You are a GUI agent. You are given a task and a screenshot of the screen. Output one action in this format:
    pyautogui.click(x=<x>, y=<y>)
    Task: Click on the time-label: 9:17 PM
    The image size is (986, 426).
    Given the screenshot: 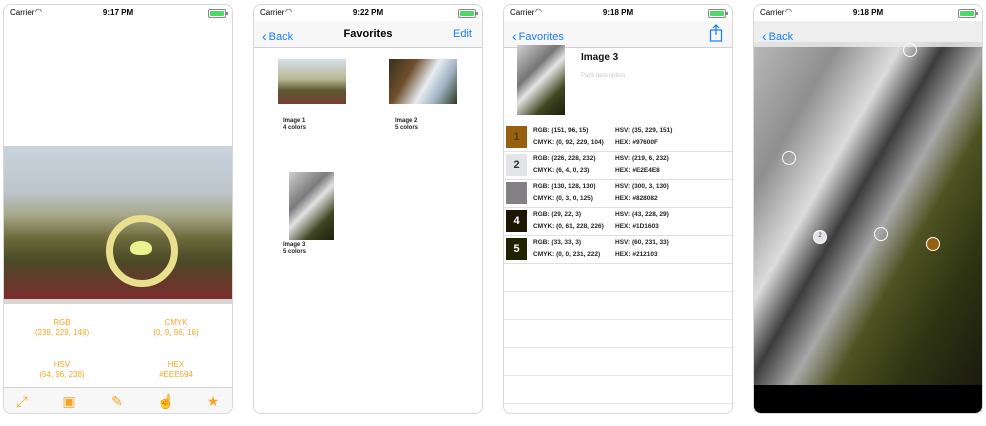 What is the action you would take?
    pyautogui.click(x=118, y=12)
    